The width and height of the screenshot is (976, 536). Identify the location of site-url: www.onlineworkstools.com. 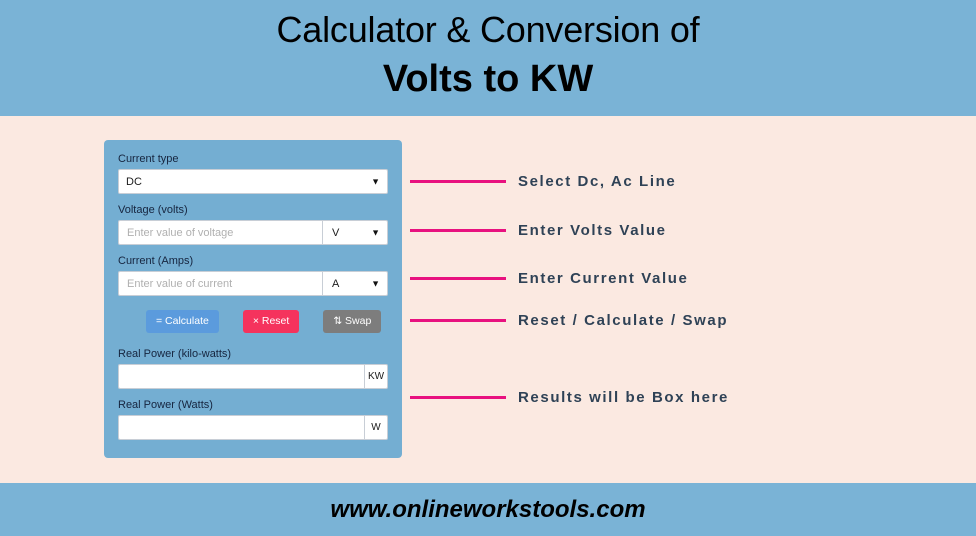
(488, 509).